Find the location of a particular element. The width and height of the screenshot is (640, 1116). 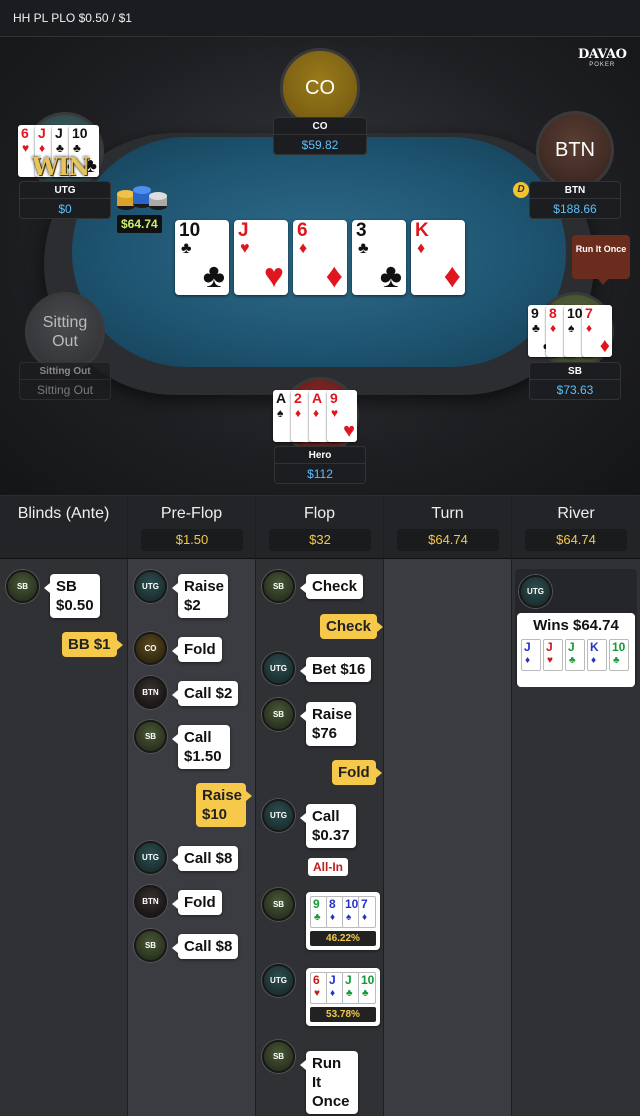

action-bubble: Check is located at coordinates (331, 586).